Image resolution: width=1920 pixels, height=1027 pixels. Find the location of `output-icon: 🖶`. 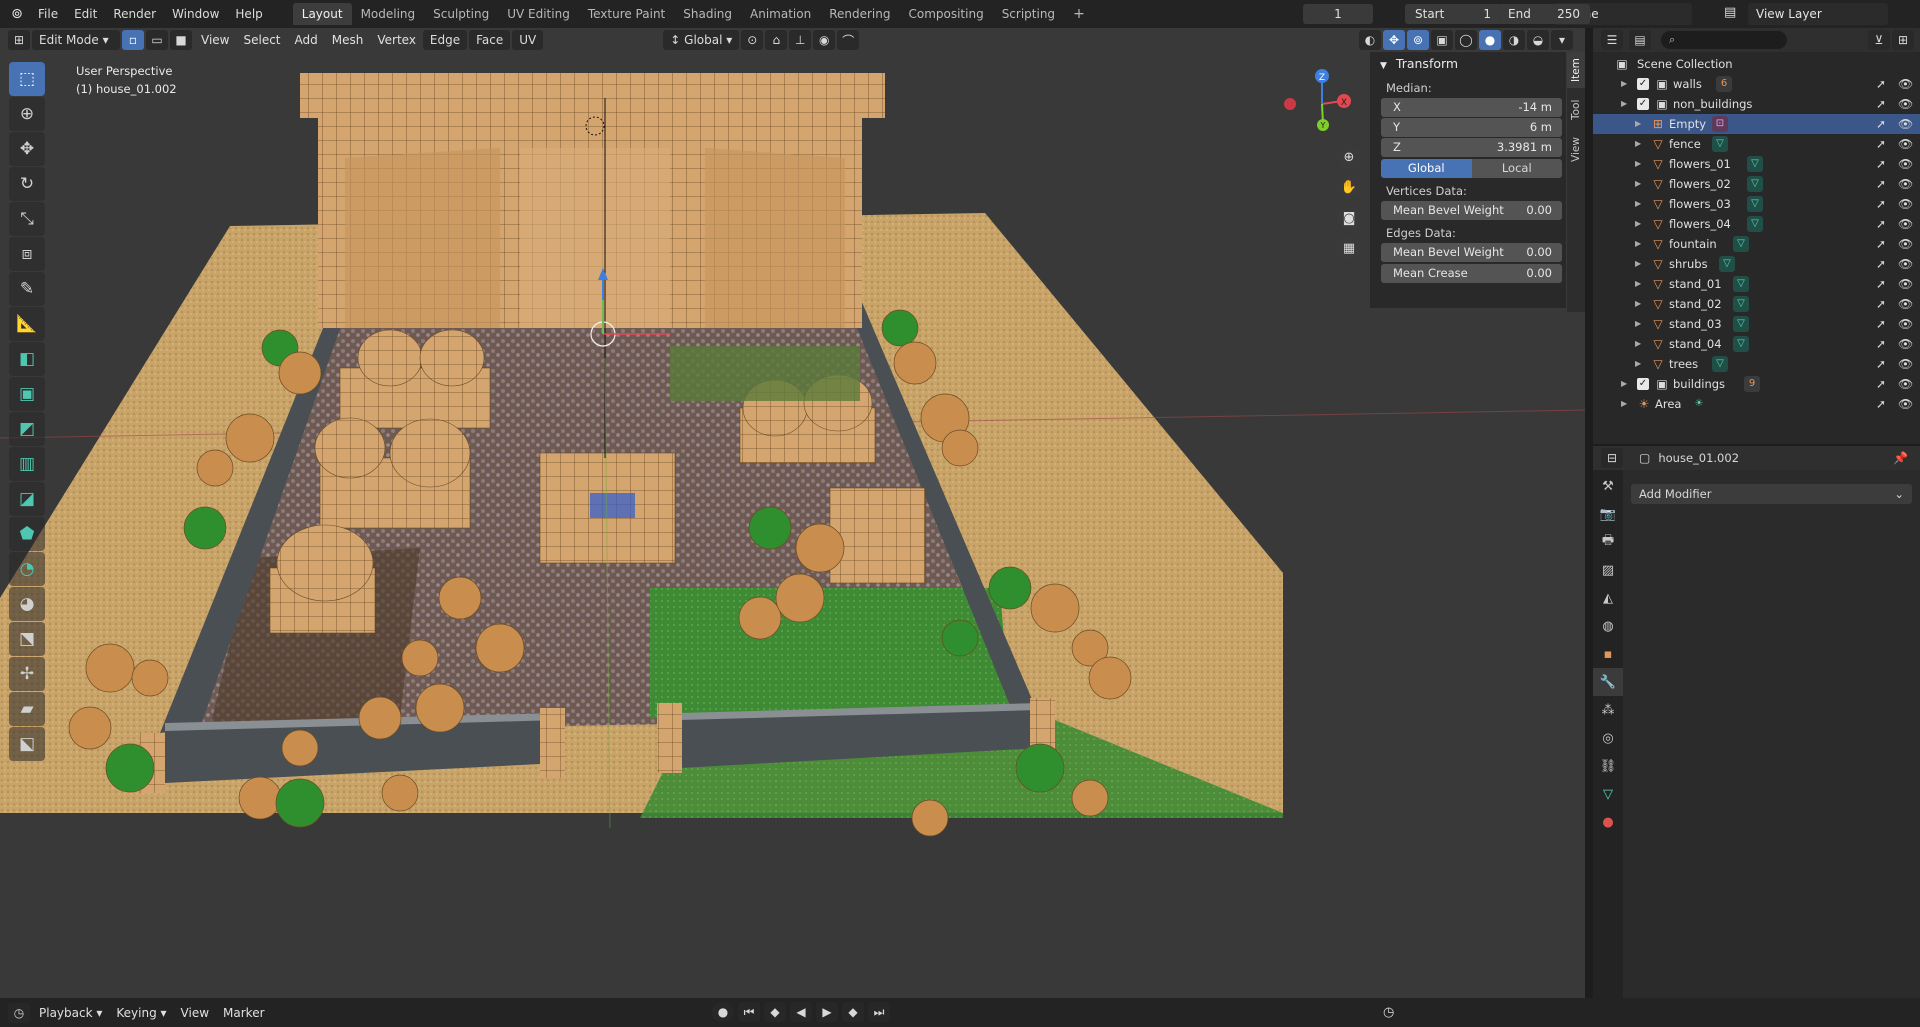

output-icon: 🖶 is located at coordinates (1608, 542).